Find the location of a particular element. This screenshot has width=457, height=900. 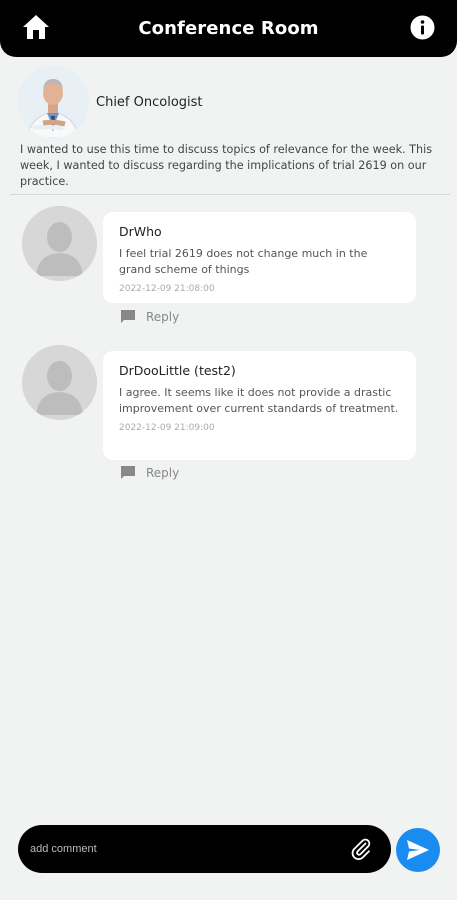

home-icon is located at coordinates (36, 27).